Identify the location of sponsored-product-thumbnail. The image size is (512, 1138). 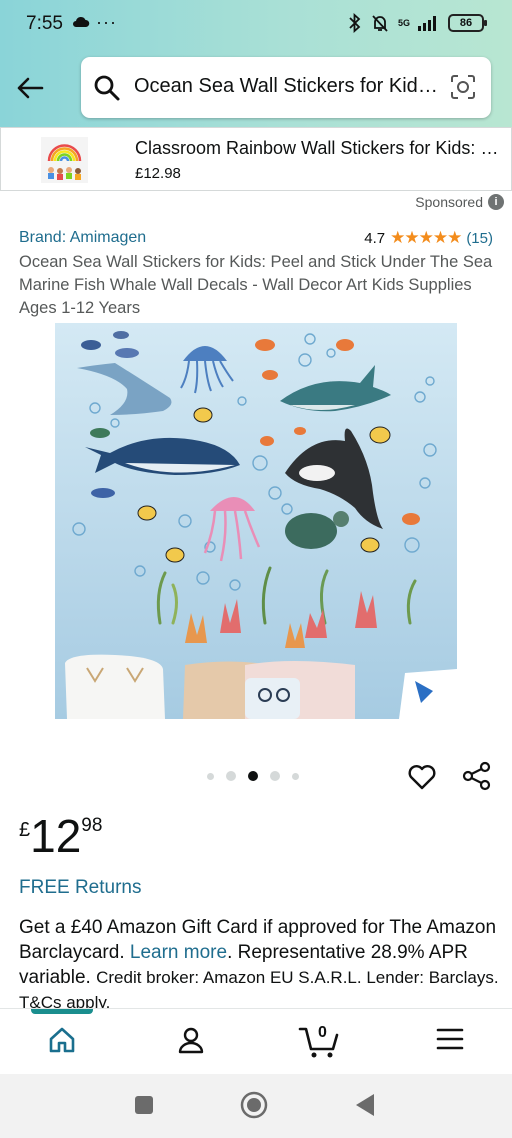
(64, 160).